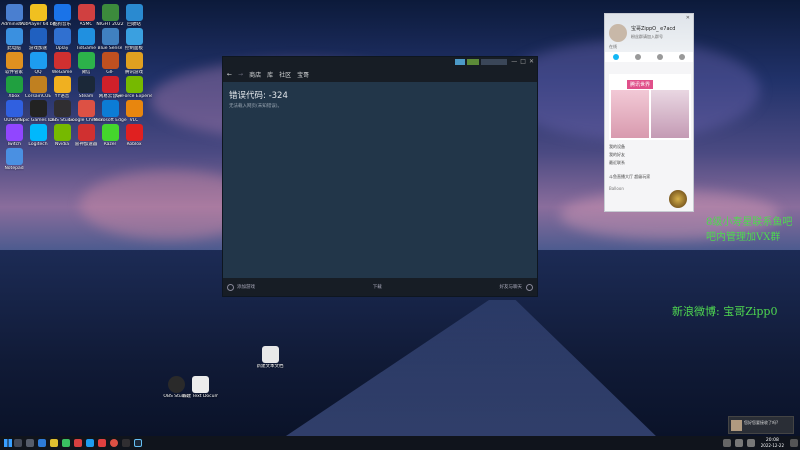  Describe the element at coordinates (86, 24) in the screenshot. I see `desktop-icon-label: A5MC` at that location.